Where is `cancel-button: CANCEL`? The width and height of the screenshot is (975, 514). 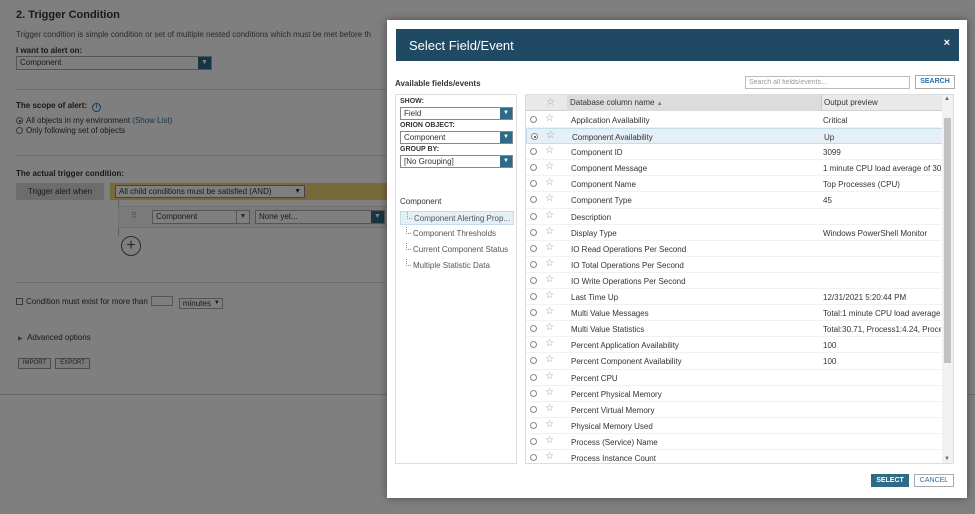 cancel-button: CANCEL is located at coordinates (934, 480).